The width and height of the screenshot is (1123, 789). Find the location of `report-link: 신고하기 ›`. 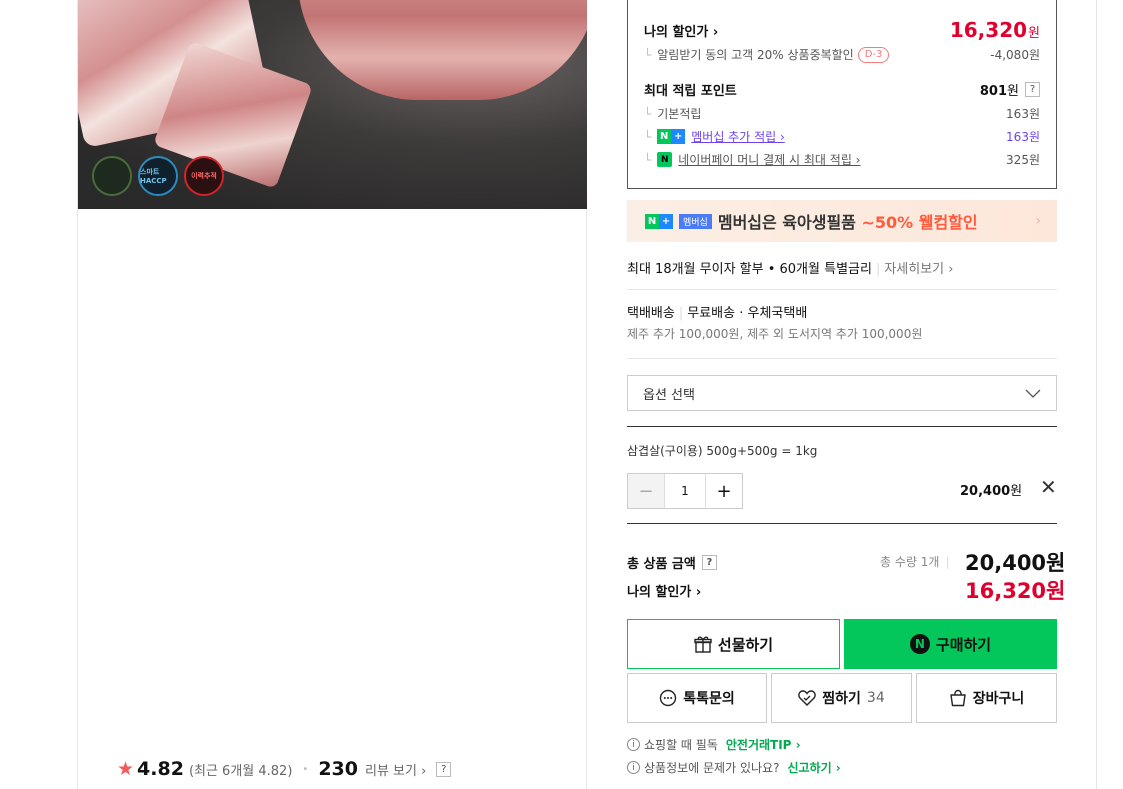

report-link: 신고하기 › is located at coordinates (813, 767).